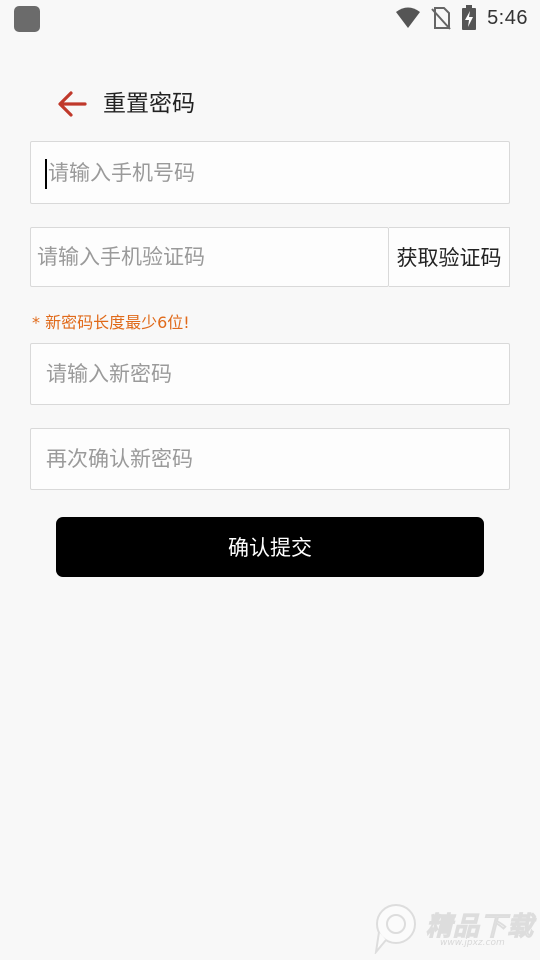 This screenshot has width=540, height=960. I want to click on status-clock: 5:46, so click(507, 17).